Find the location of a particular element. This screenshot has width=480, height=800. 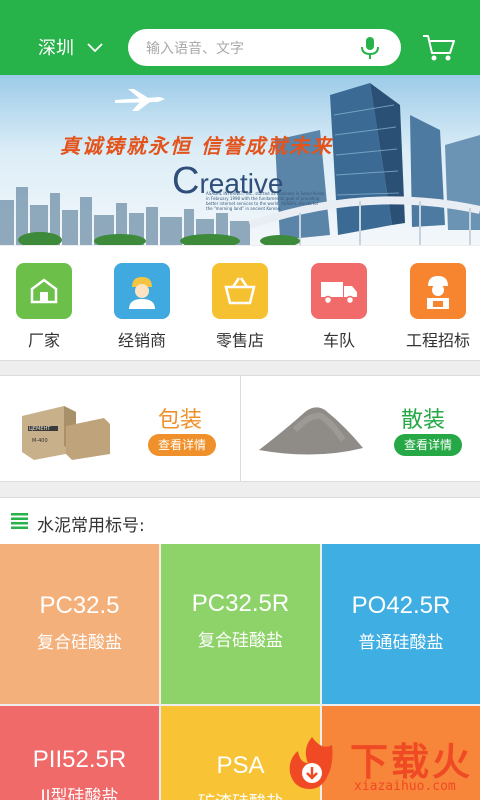

search-placeholder: 输入语音、文字 is located at coordinates (195, 49).